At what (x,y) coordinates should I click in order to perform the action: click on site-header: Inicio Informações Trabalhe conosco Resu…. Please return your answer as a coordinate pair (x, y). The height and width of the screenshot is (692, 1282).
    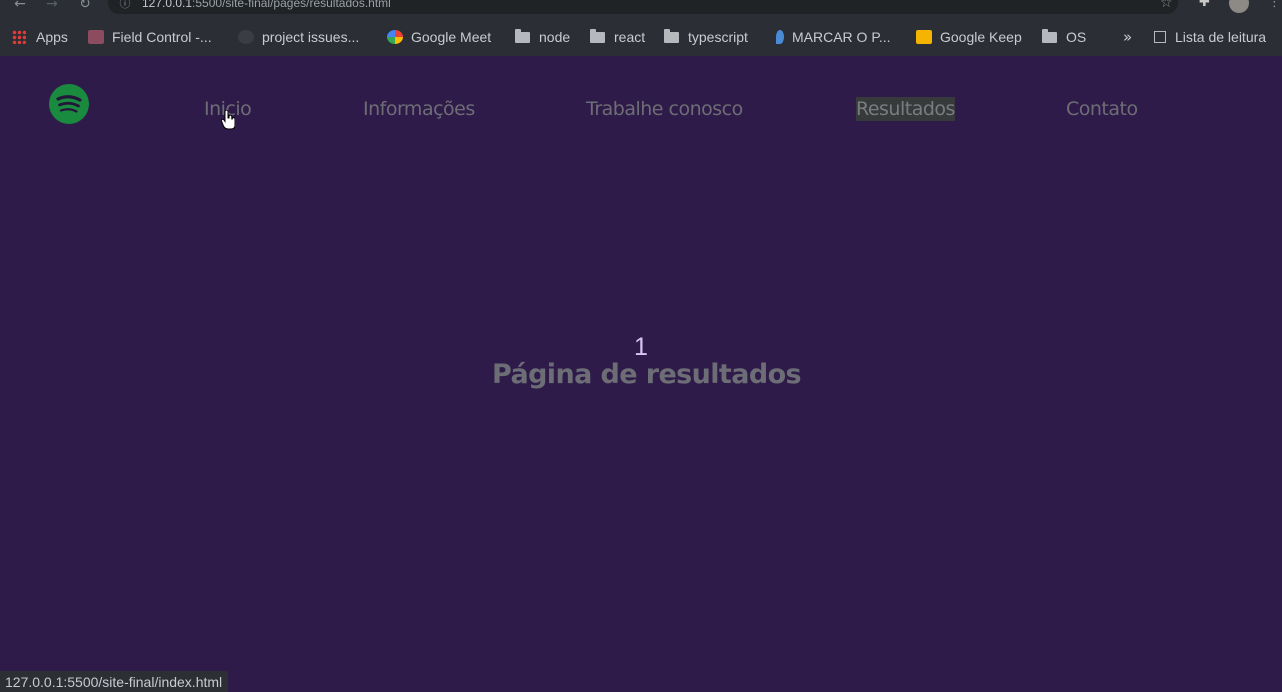
    Looking at the image, I should click on (641, 106).